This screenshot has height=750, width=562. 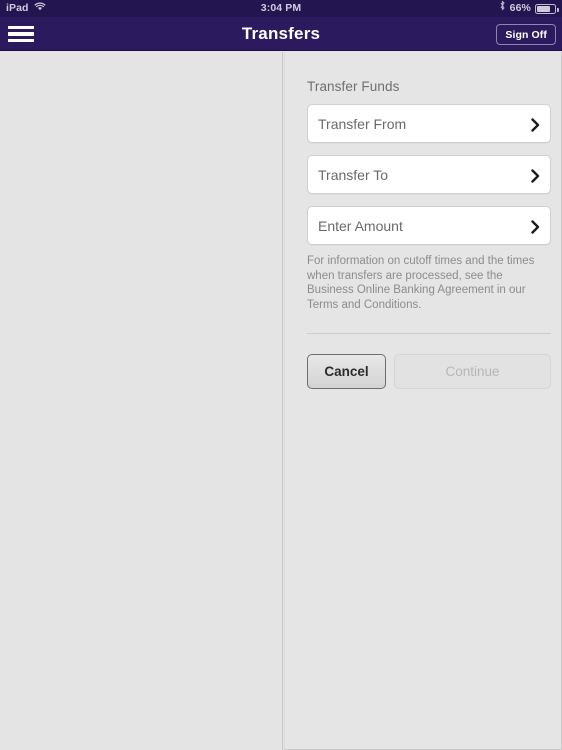 I want to click on status-bar-right: 66%, so click(x=529, y=8).